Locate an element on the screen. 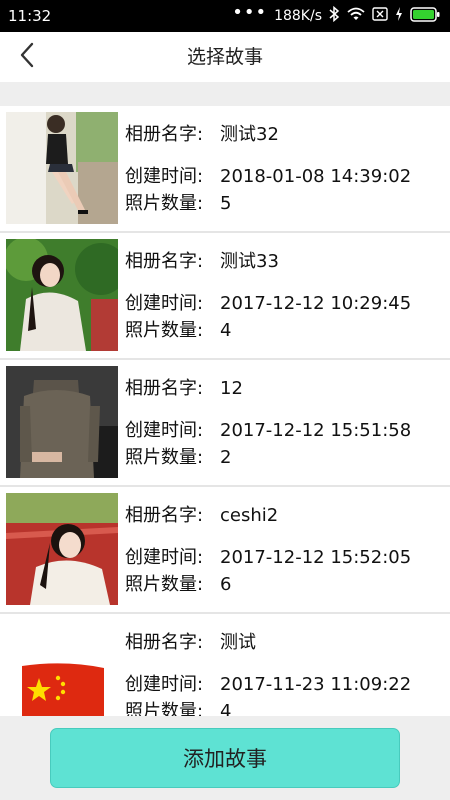  created-time-row: 创建时间: 2017-12-12 15:52:05 is located at coordinates (268, 556).